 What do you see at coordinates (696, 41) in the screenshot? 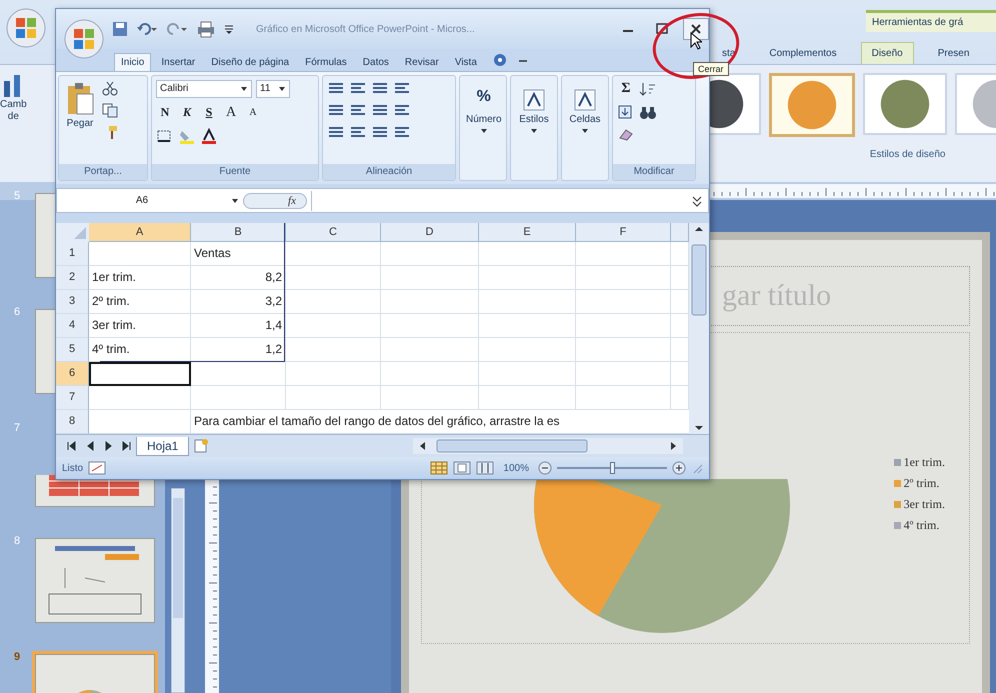
I see `mouse-pointer-icon` at bounding box center [696, 41].